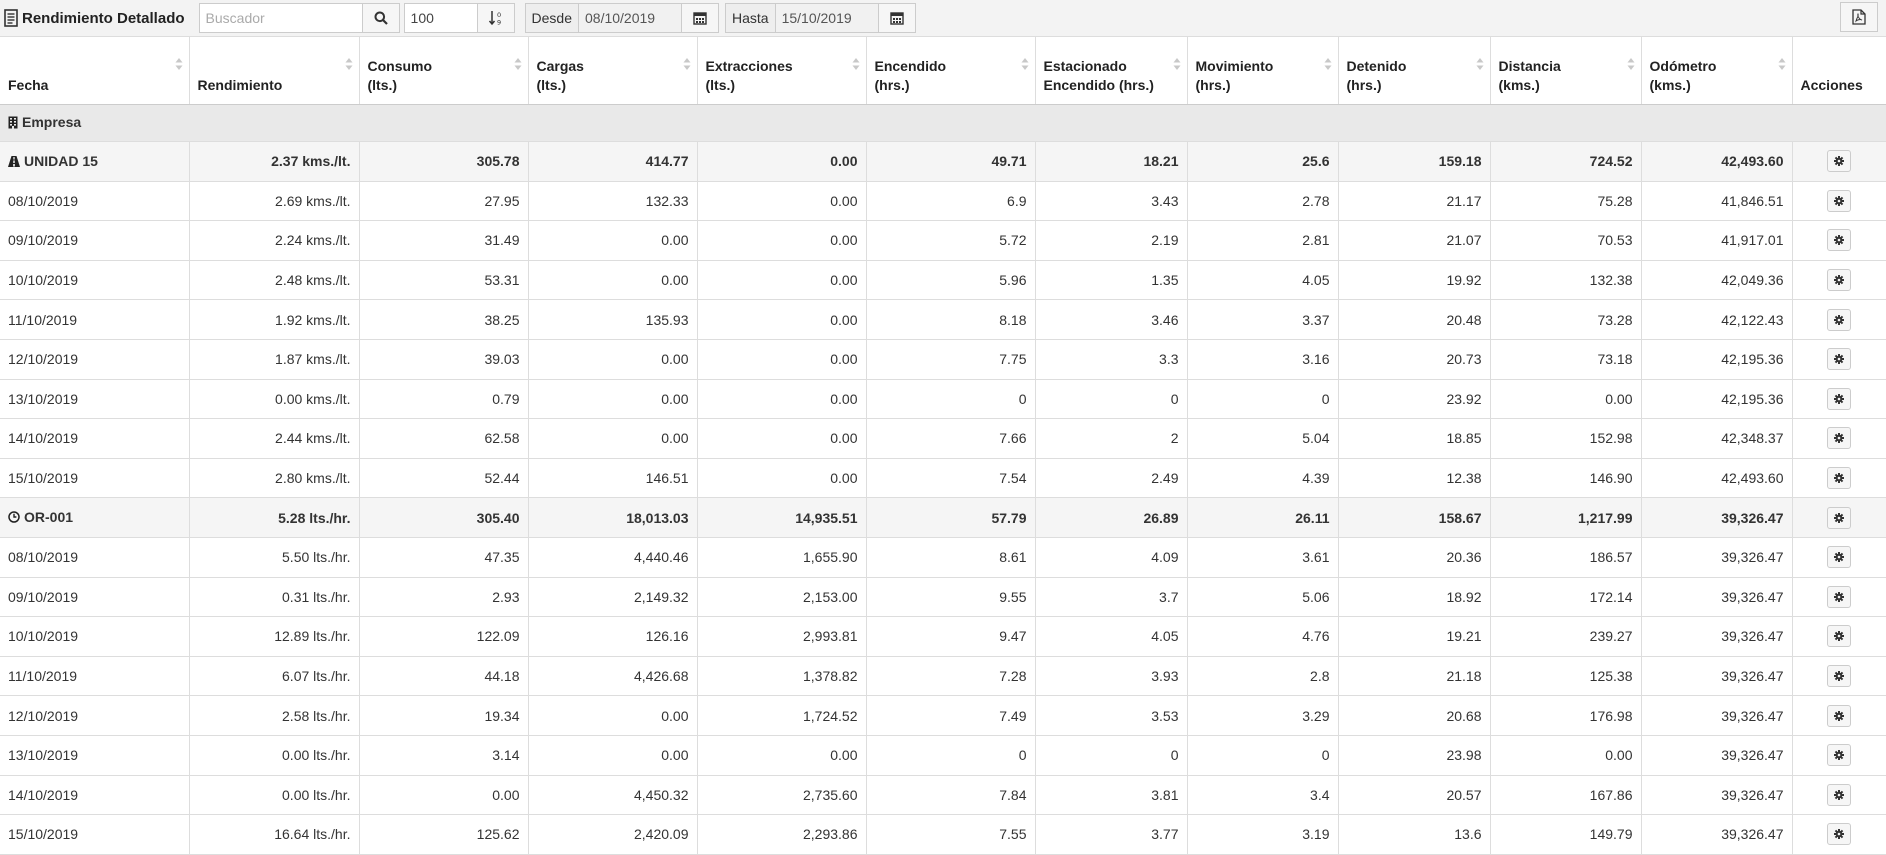 This screenshot has height=855, width=1886. I want to click on value-cell: 19.34, so click(444, 715).